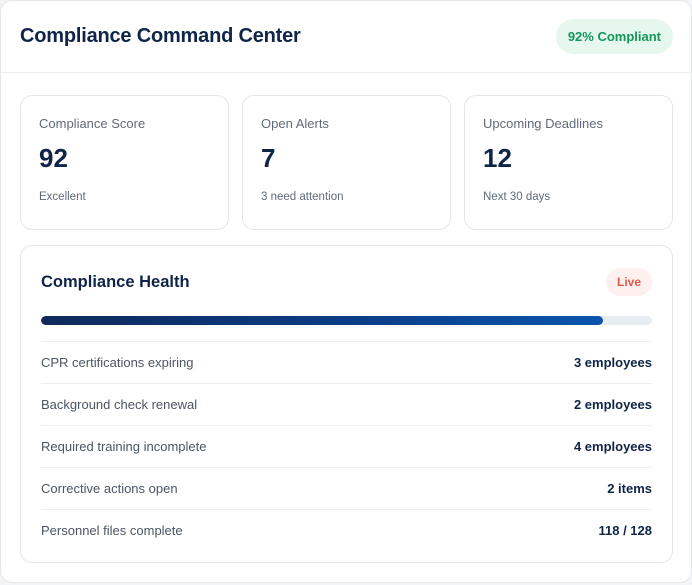  Describe the element at coordinates (346, 362) in the screenshot. I see `list-item-cpr-certifications: CPR certifications expiring 3 employees` at that location.